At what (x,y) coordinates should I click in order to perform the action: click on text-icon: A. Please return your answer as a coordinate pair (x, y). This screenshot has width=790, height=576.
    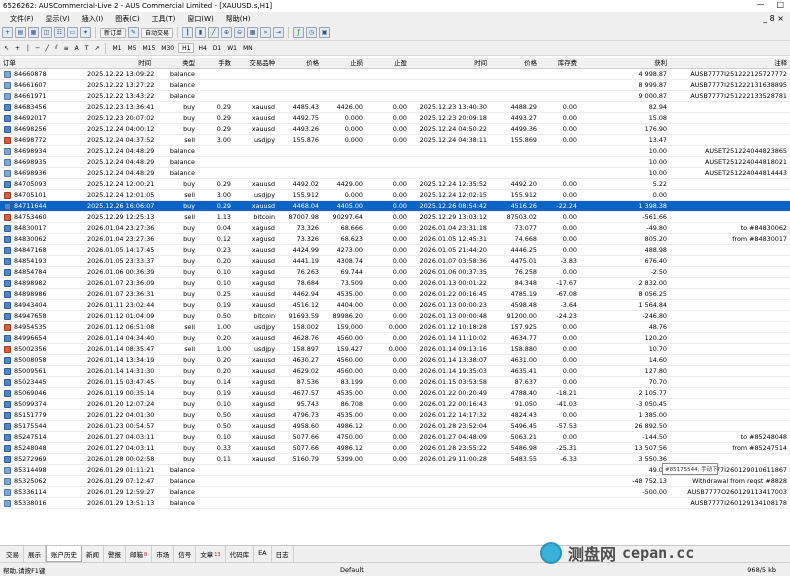
    Looking at the image, I should click on (77, 48).